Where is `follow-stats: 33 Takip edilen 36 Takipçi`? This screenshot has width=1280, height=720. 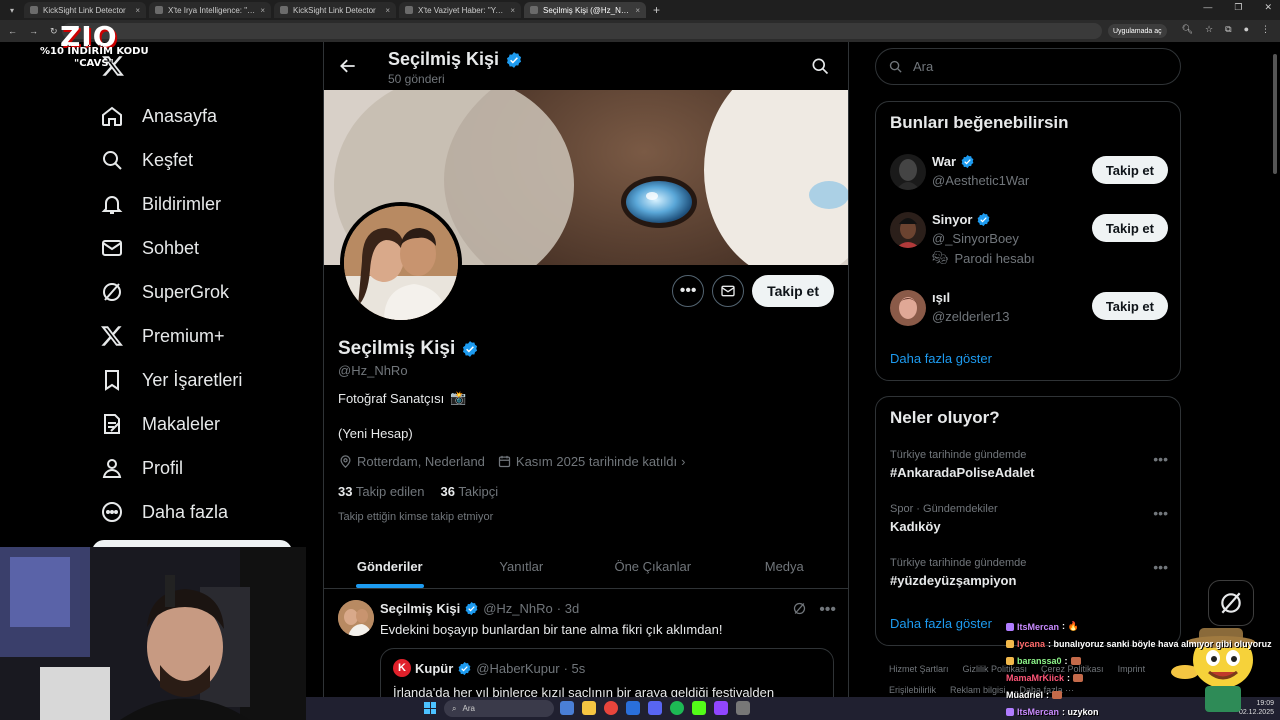
follow-stats: 33 Takip edilen 36 Takipçi is located at coordinates (418, 491).